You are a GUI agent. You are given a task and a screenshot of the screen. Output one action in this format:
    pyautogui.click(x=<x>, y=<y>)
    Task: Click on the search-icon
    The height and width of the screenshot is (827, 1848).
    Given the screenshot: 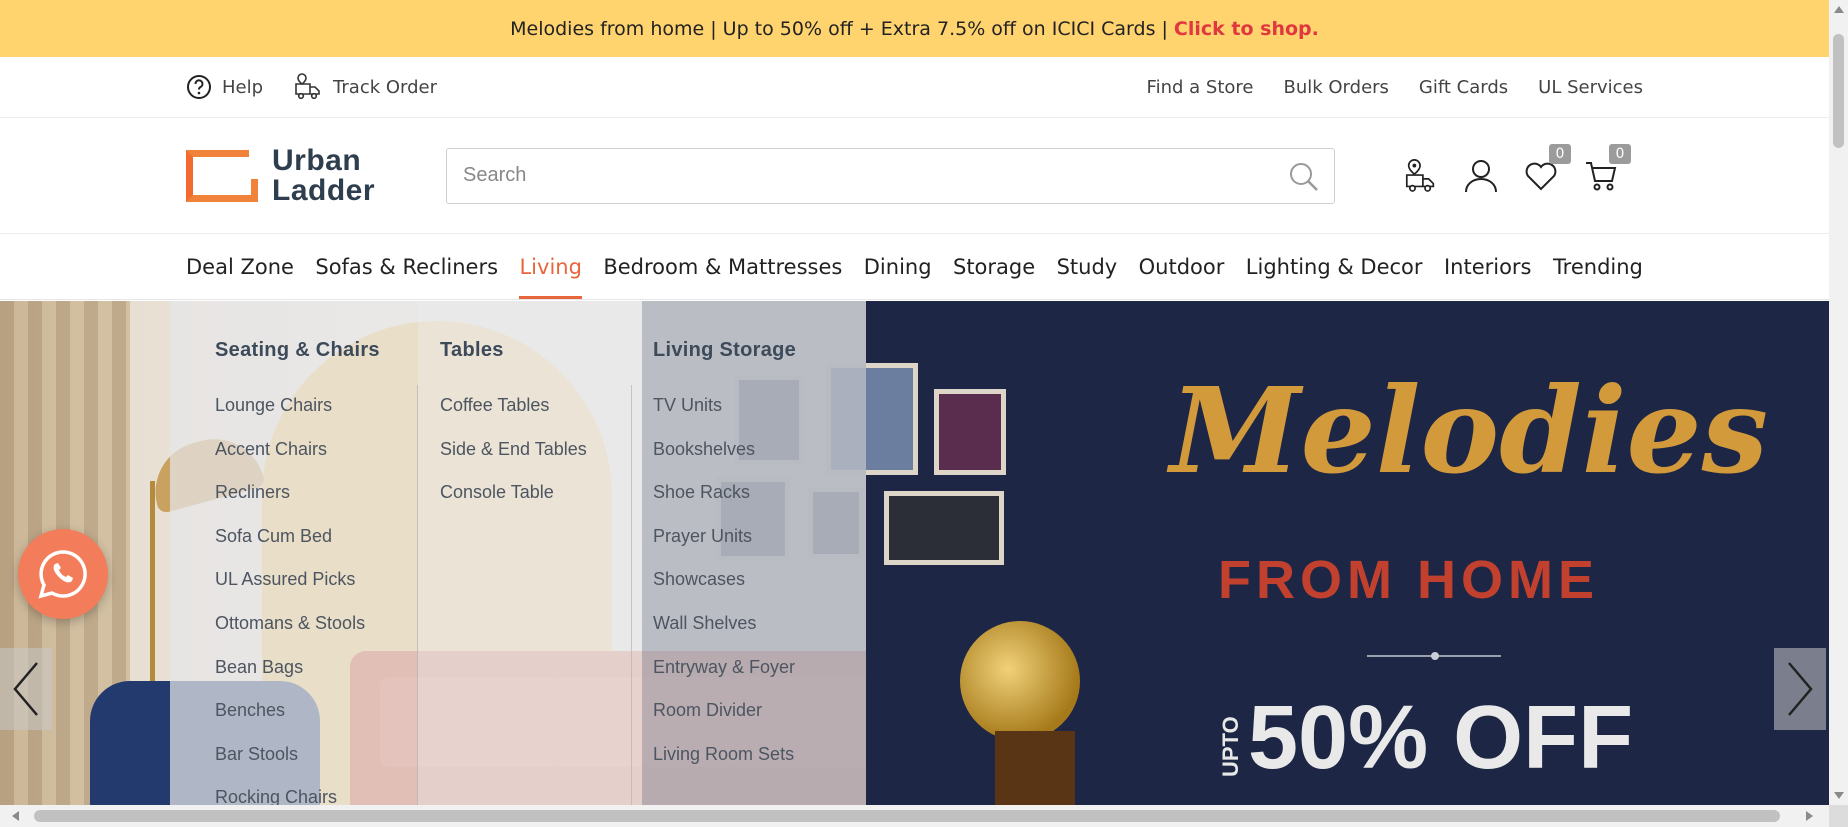 What is the action you would take?
    pyautogui.click(x=1304, y=177)
    